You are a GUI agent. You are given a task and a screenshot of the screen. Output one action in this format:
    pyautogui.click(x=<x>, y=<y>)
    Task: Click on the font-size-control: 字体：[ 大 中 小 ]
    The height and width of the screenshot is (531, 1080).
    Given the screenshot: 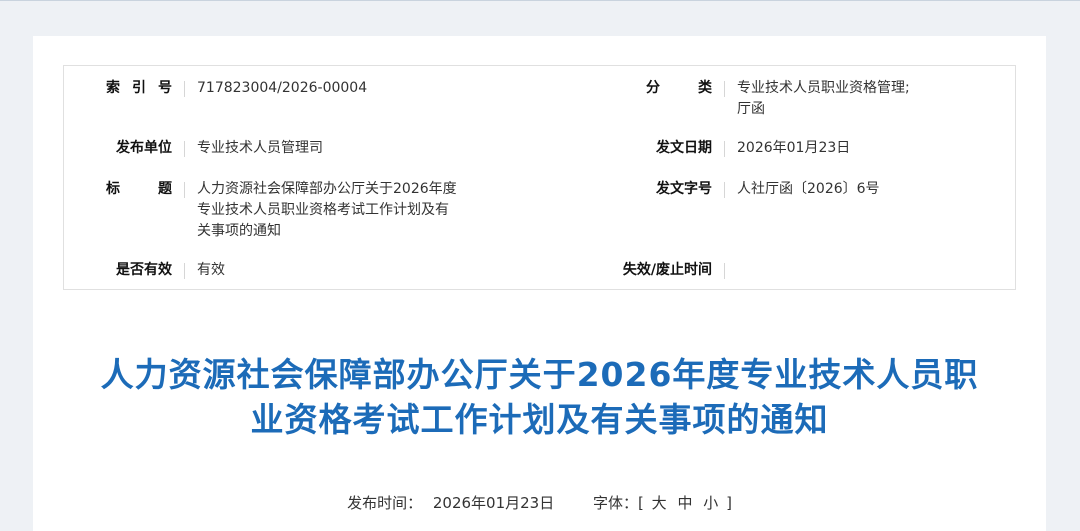 What is the action you would take?
    pyautogui.click(x=662, y=502)
    